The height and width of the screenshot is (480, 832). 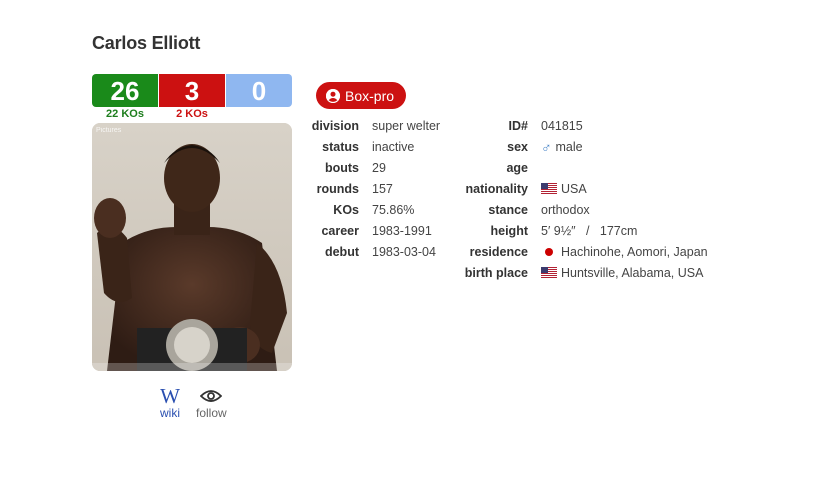 I want to click on draws-box: 0, so click(x=259, y=90).